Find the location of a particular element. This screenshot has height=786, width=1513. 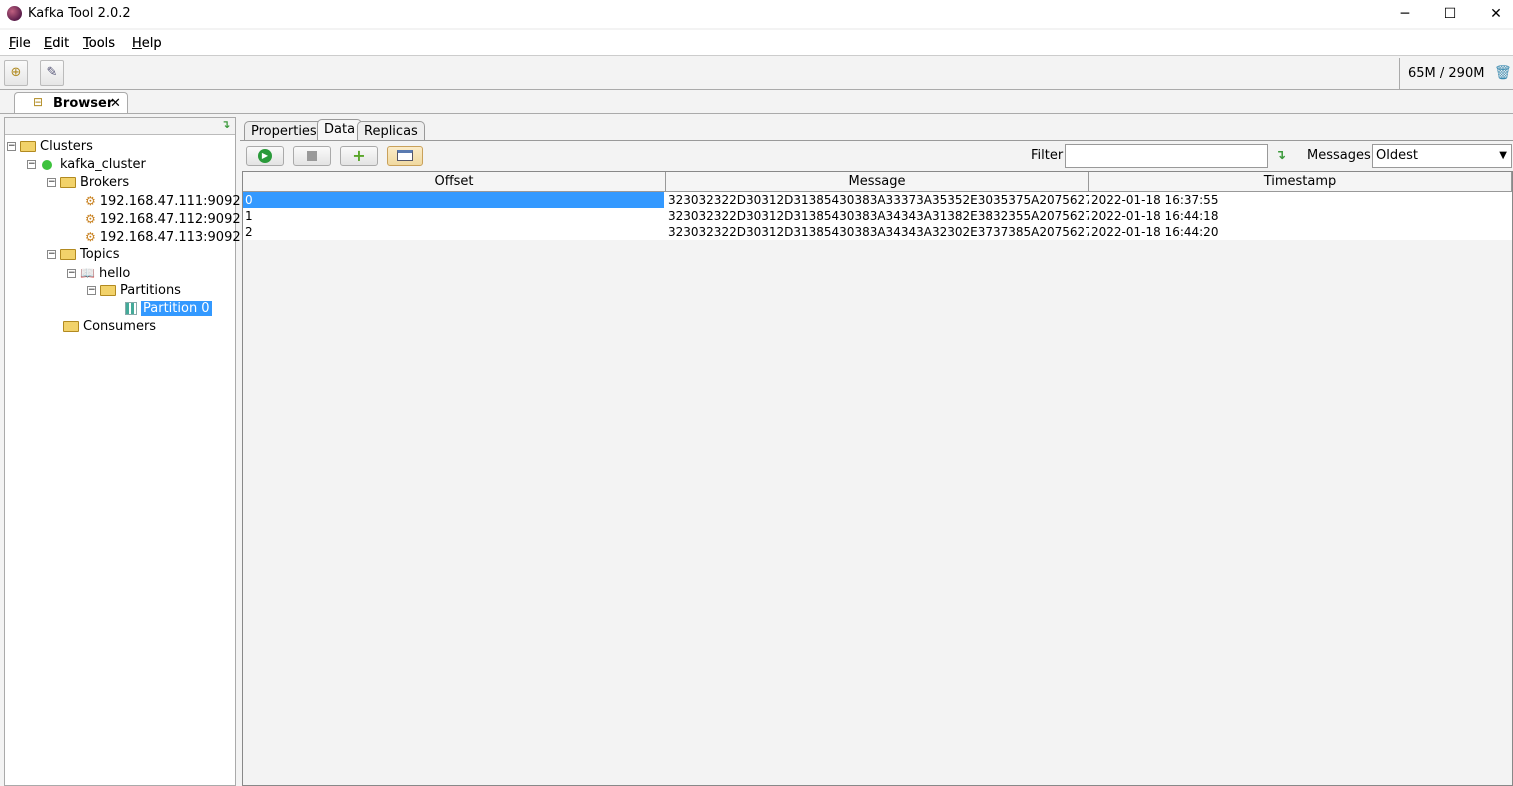

maximize-button: ☐ is located at coordinates (1450, 14).